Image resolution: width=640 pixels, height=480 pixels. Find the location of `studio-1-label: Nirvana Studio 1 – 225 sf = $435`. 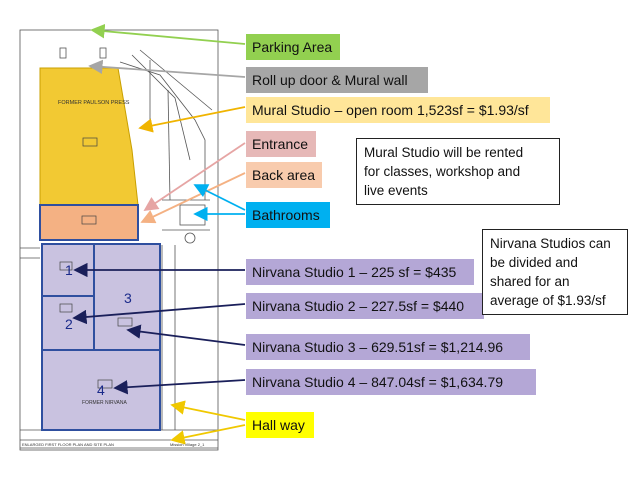

studio-1-label: Nirvana Studio 1 – 225 sf = $435 is located at coordinates (360, 272).